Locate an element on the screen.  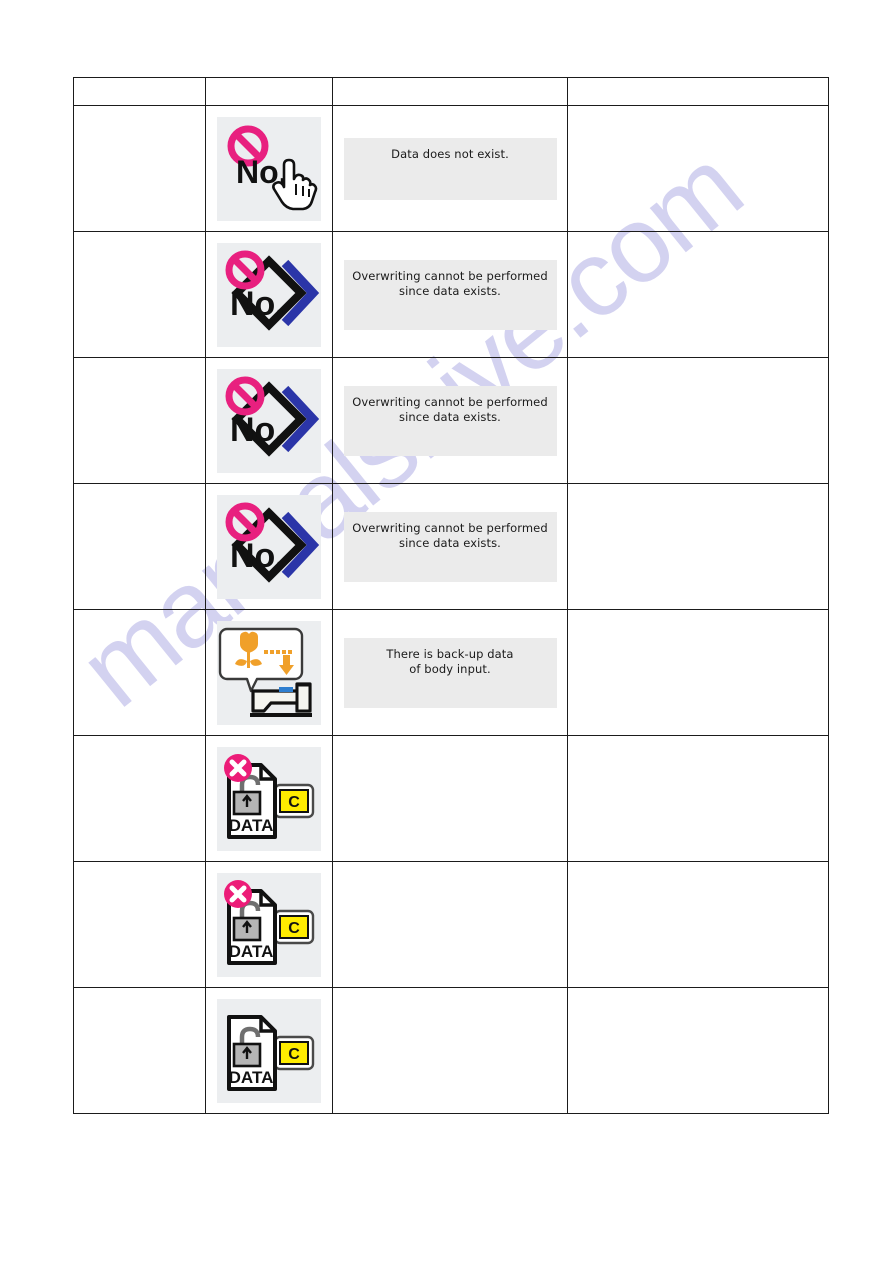
sewing-machine-backup-data-icon is located at coordinates (269, 672).